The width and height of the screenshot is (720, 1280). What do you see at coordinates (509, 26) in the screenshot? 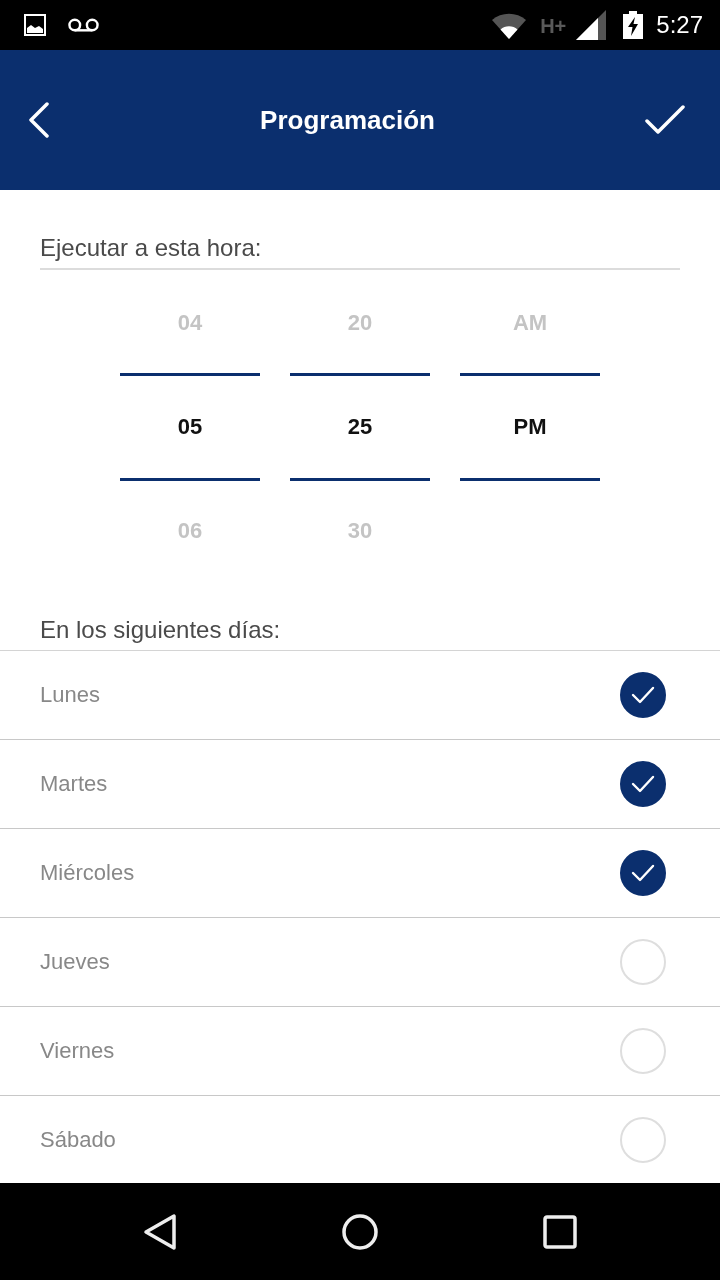
I see `wifi-icon` at bounding box center [509, 26].